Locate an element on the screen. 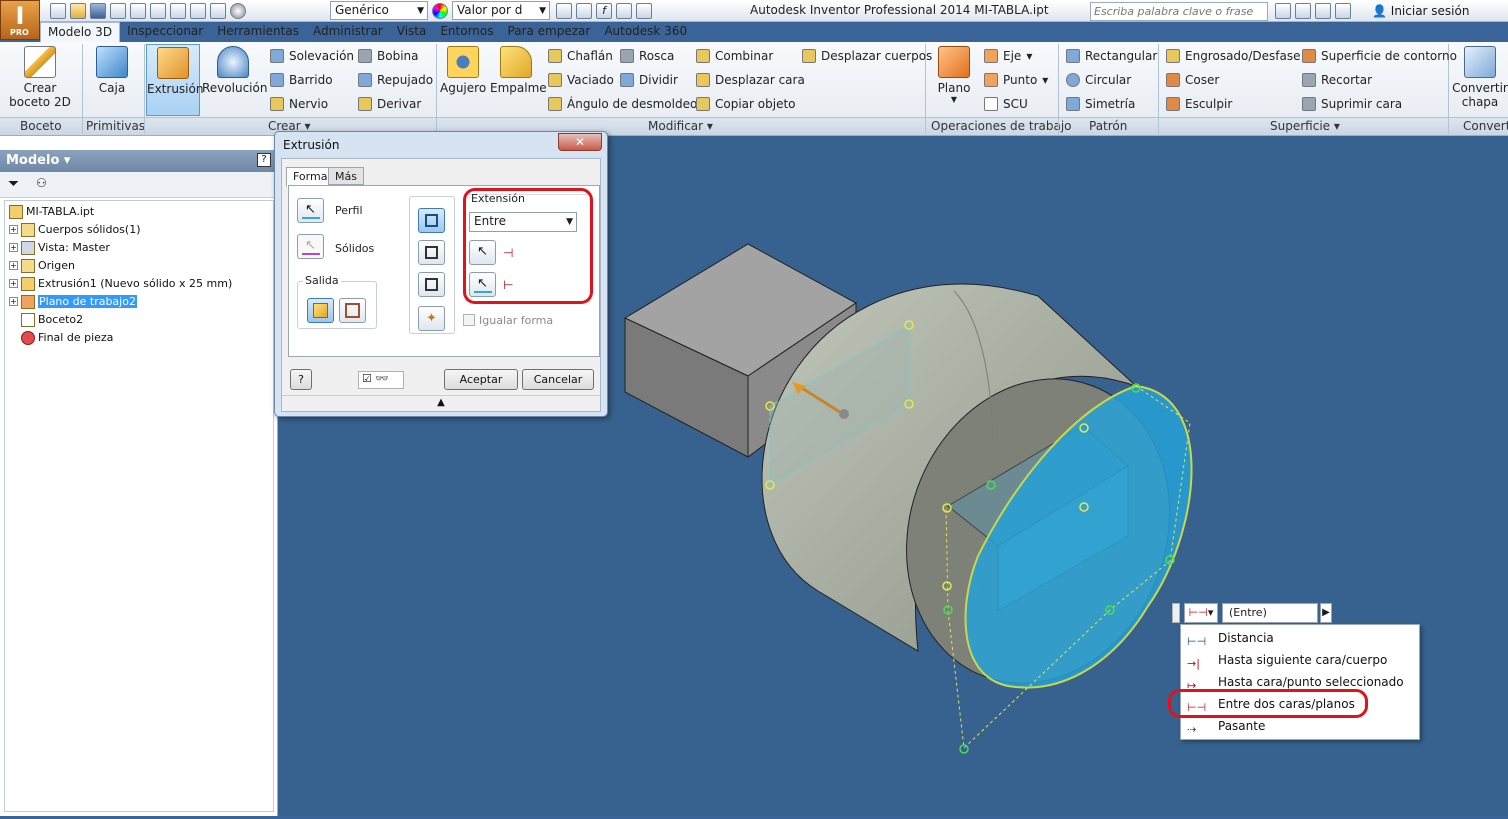 This screenshot has width=1508, height=819. tree-item-view: + Vista: Master is located at coordinates (59, 247).